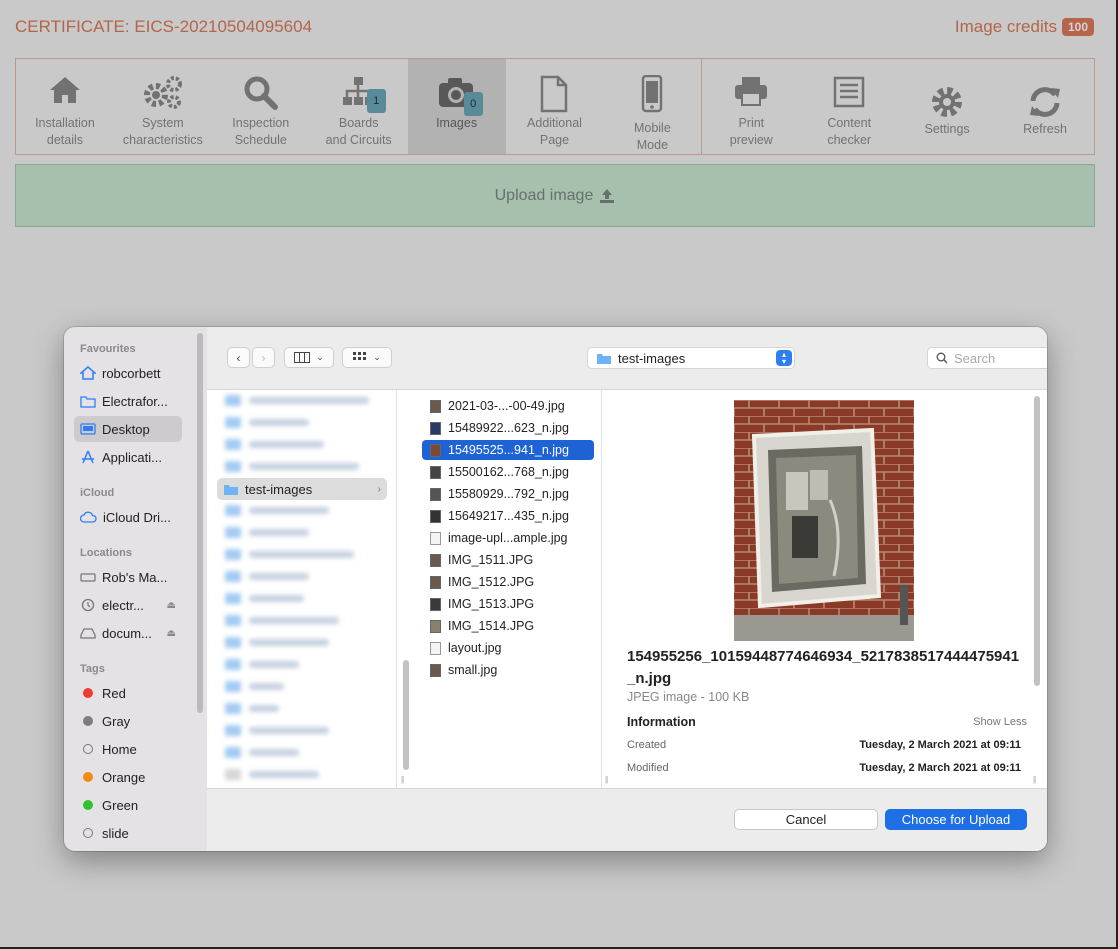  What do you see at coordinates (652, 358) in the screenshot?
I see `path-popup-label: test-images` at bounding box center [652, 358].